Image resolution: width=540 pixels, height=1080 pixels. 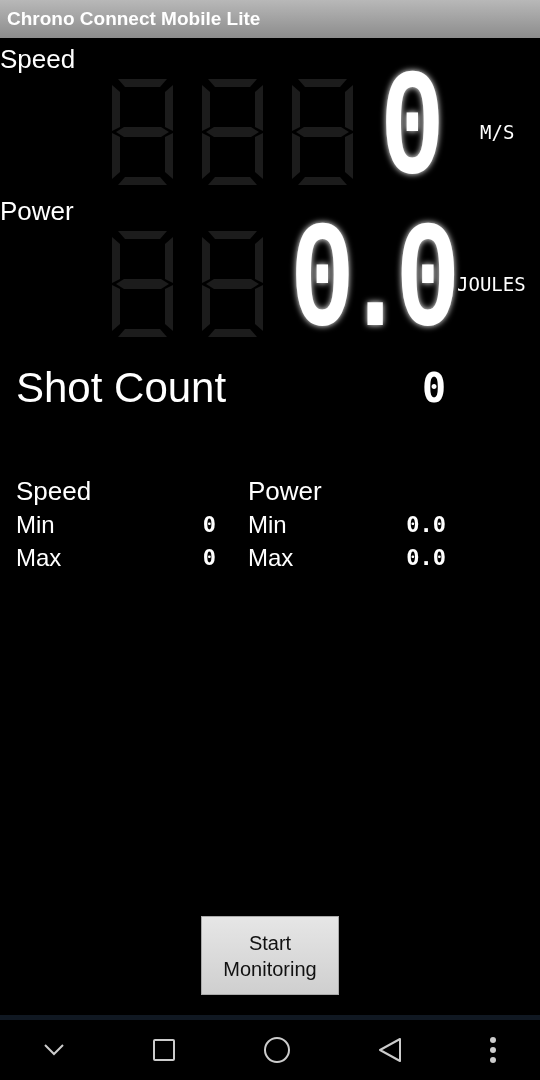 What do you see at coordinates (433, 388) in the screenshot?
I see `shot-count-value: 0` at bounding box center [433, 388].